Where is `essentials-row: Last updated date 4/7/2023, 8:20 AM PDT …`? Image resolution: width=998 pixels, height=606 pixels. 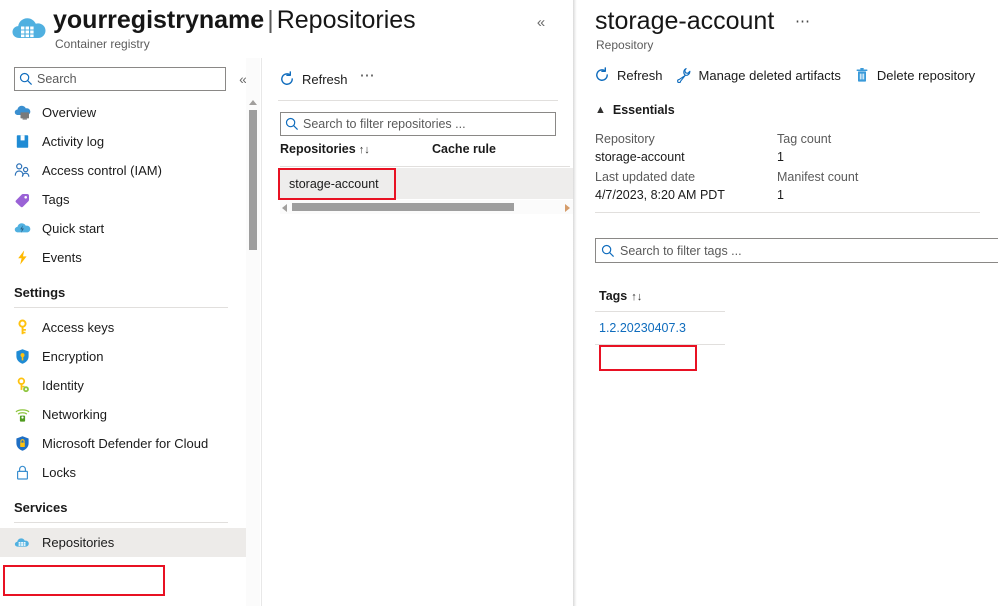 essentials-row: Last updated date 4/7/2023, 8:20 AM PDT … is located at coordinates (795, 187).